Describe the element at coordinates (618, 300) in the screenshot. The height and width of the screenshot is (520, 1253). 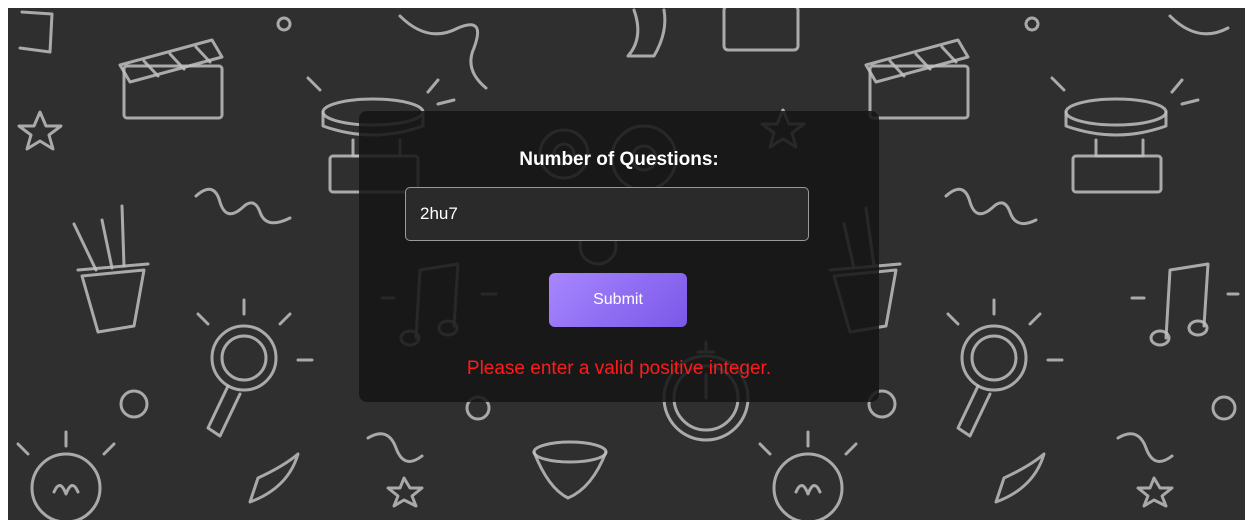
I see `submit-button: Submit` at that location.